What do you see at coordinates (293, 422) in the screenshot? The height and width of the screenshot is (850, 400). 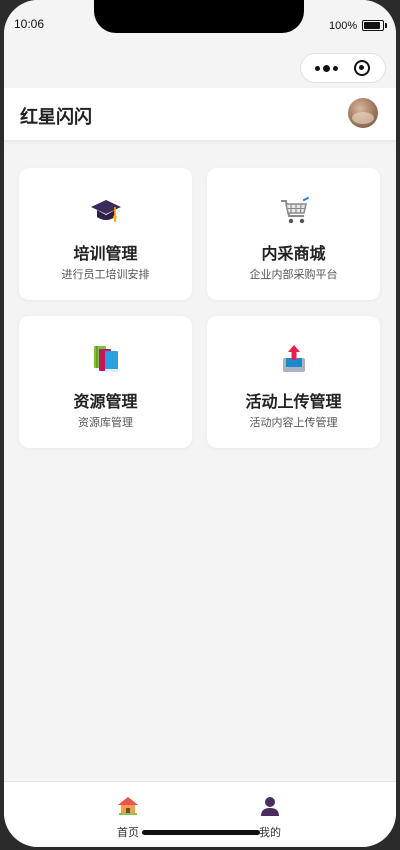 I see `card-description: 活动内容上传管理` at bounding box center [293, 422].